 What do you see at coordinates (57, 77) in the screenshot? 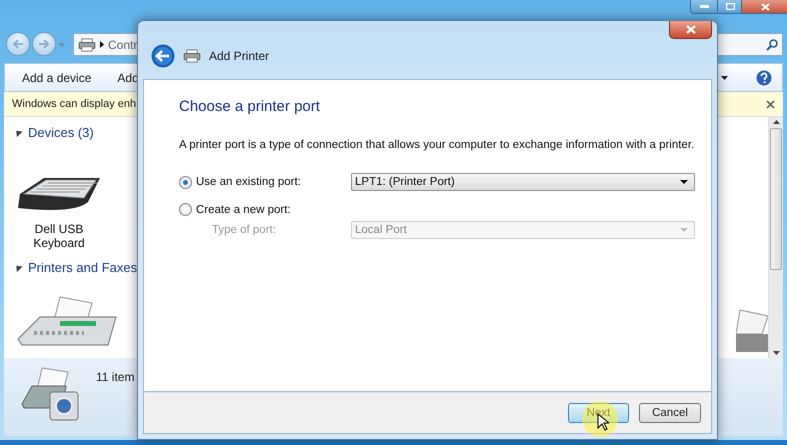
I see `toolbar-button: Add a device` at bounding box center [57, 77].